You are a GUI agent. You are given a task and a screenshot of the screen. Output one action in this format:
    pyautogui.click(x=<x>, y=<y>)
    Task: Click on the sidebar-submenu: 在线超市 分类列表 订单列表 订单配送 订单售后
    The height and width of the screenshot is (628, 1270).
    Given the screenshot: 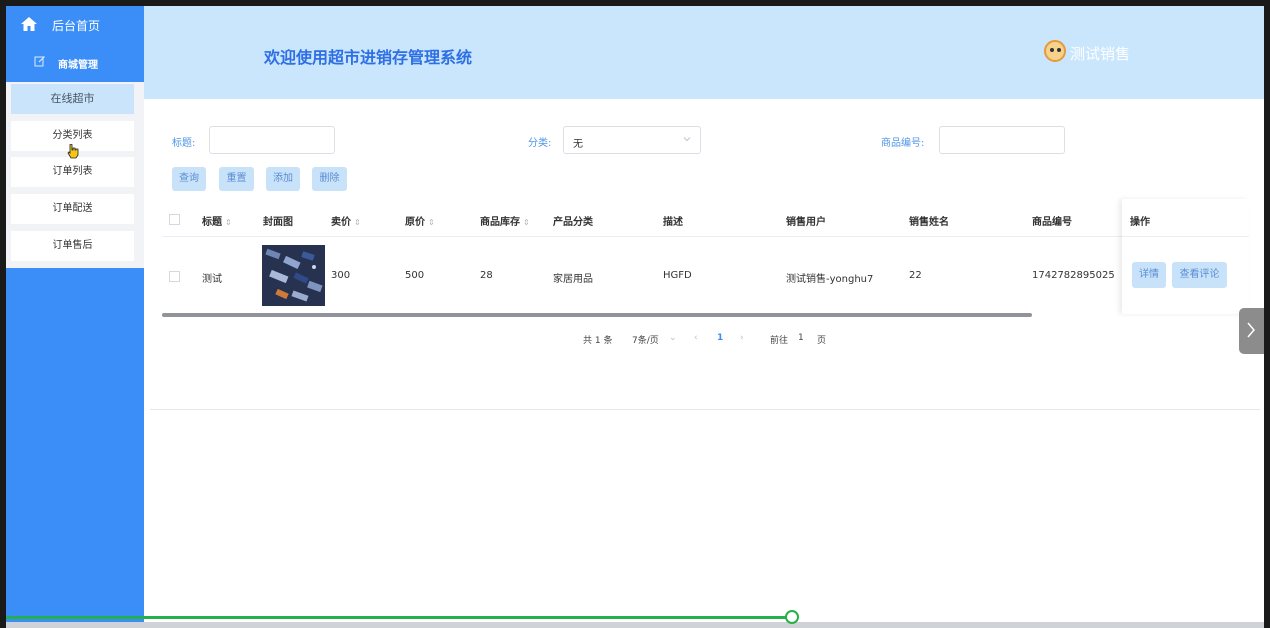 What is the action you would take?
    pyautogui.click(x=75, y=175)
    